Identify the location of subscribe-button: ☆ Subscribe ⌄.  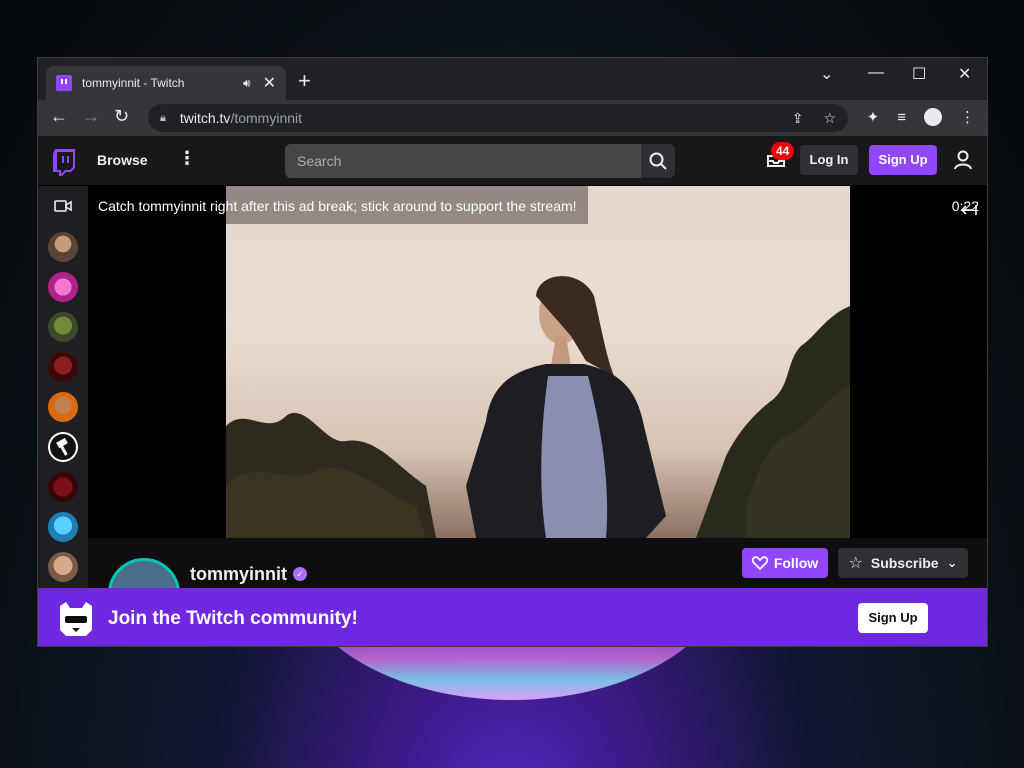
(903, 563).